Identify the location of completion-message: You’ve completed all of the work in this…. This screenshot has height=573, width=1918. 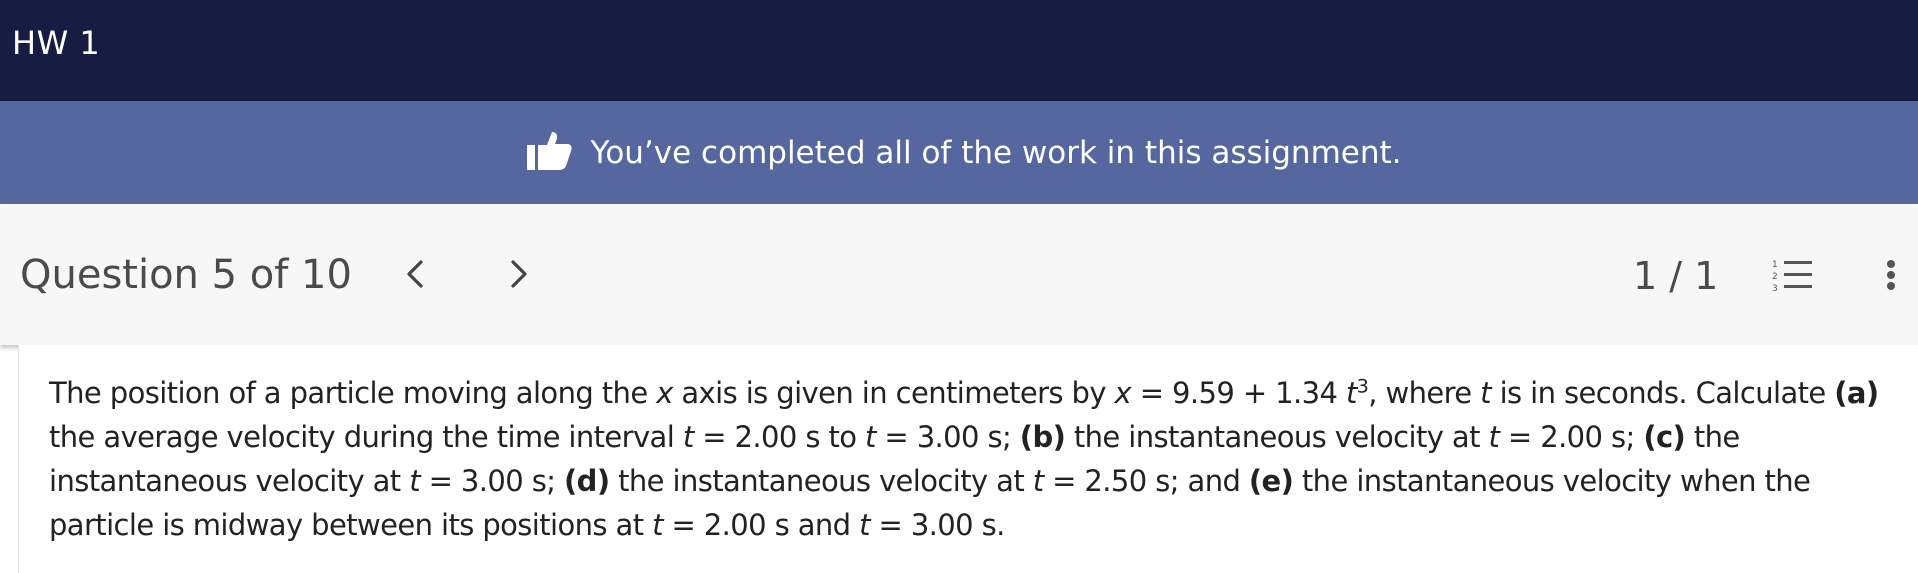
(996, 152).